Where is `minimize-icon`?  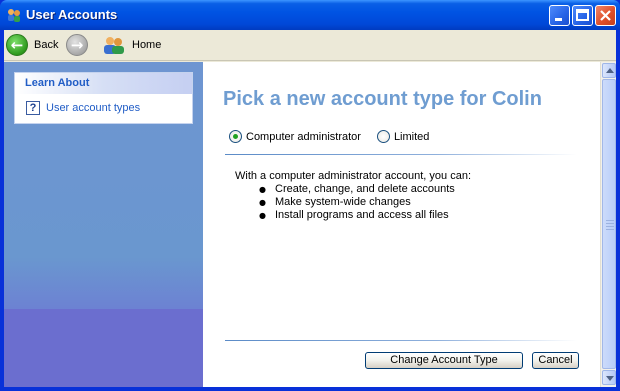 minimize-icon is located at coordinates (558, 19).